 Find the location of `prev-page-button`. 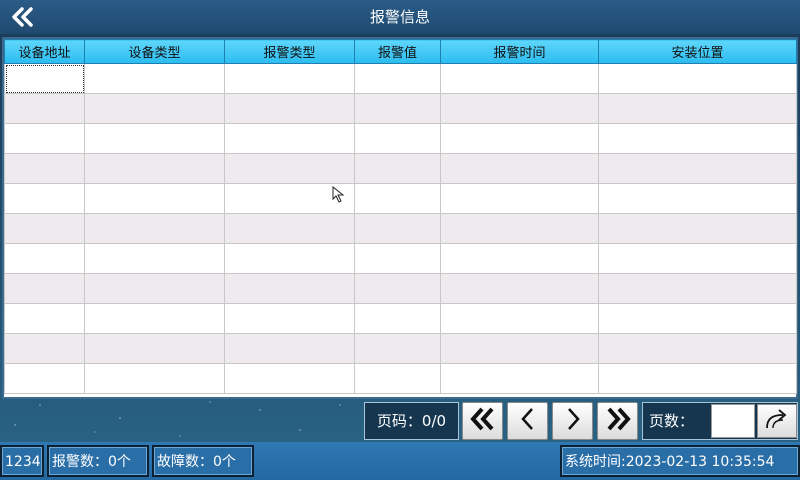

prev-page-button is located at coordinates (527, 421).